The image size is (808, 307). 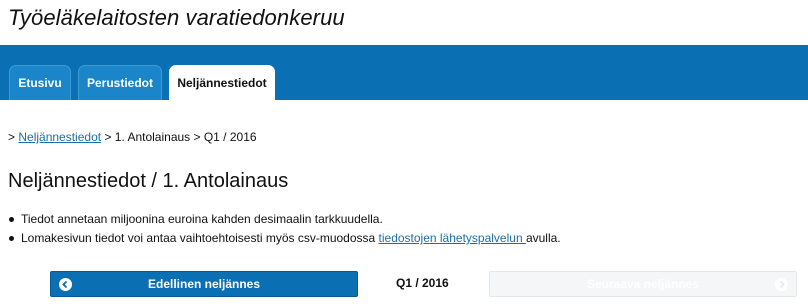 I want to click on current-quarter: Q1 / 2016, so click(x=422, y=283).